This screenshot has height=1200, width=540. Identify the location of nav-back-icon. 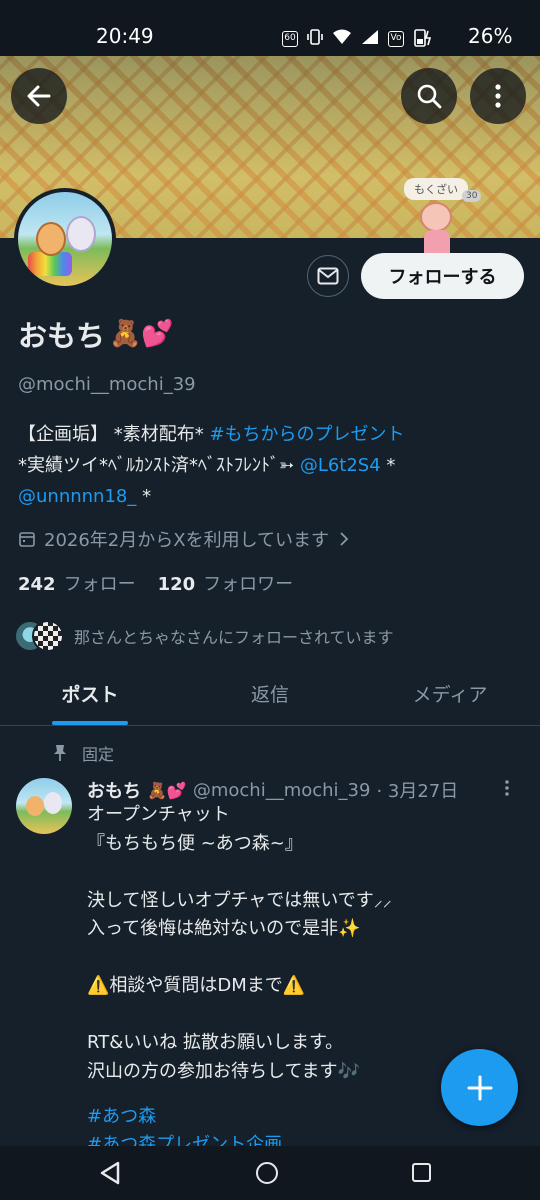
(110, 1173).